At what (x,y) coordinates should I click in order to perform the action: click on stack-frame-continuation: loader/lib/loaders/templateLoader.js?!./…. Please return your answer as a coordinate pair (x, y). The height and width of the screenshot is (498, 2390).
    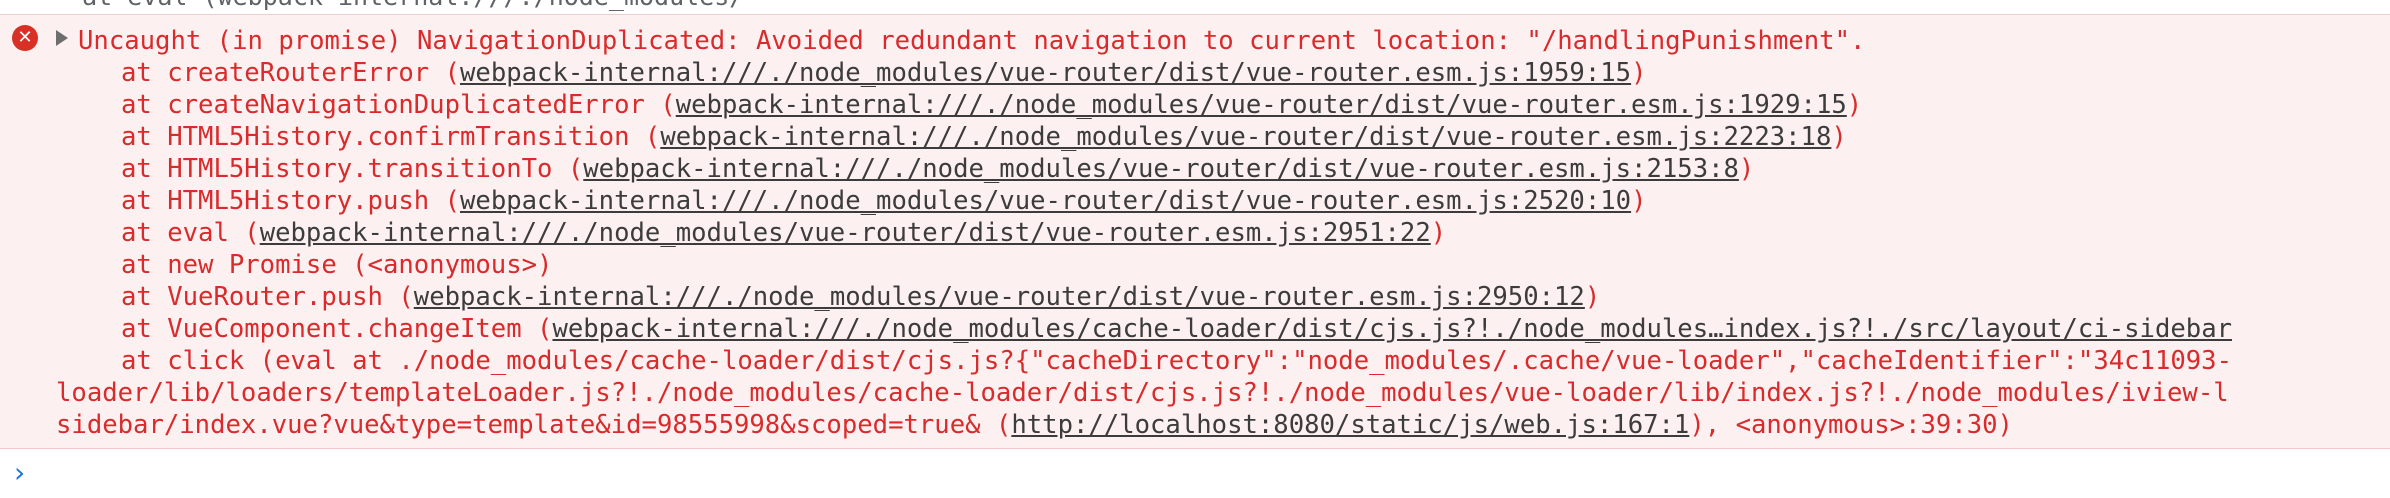
    Looking at the image, I should click on (1142, 393).